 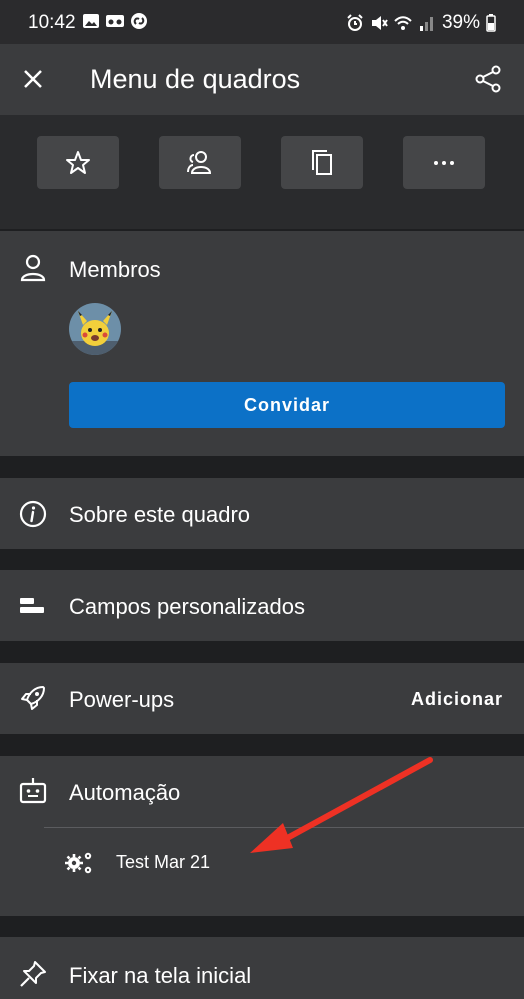 I want to click on star-button, so click(x=78, y=162).